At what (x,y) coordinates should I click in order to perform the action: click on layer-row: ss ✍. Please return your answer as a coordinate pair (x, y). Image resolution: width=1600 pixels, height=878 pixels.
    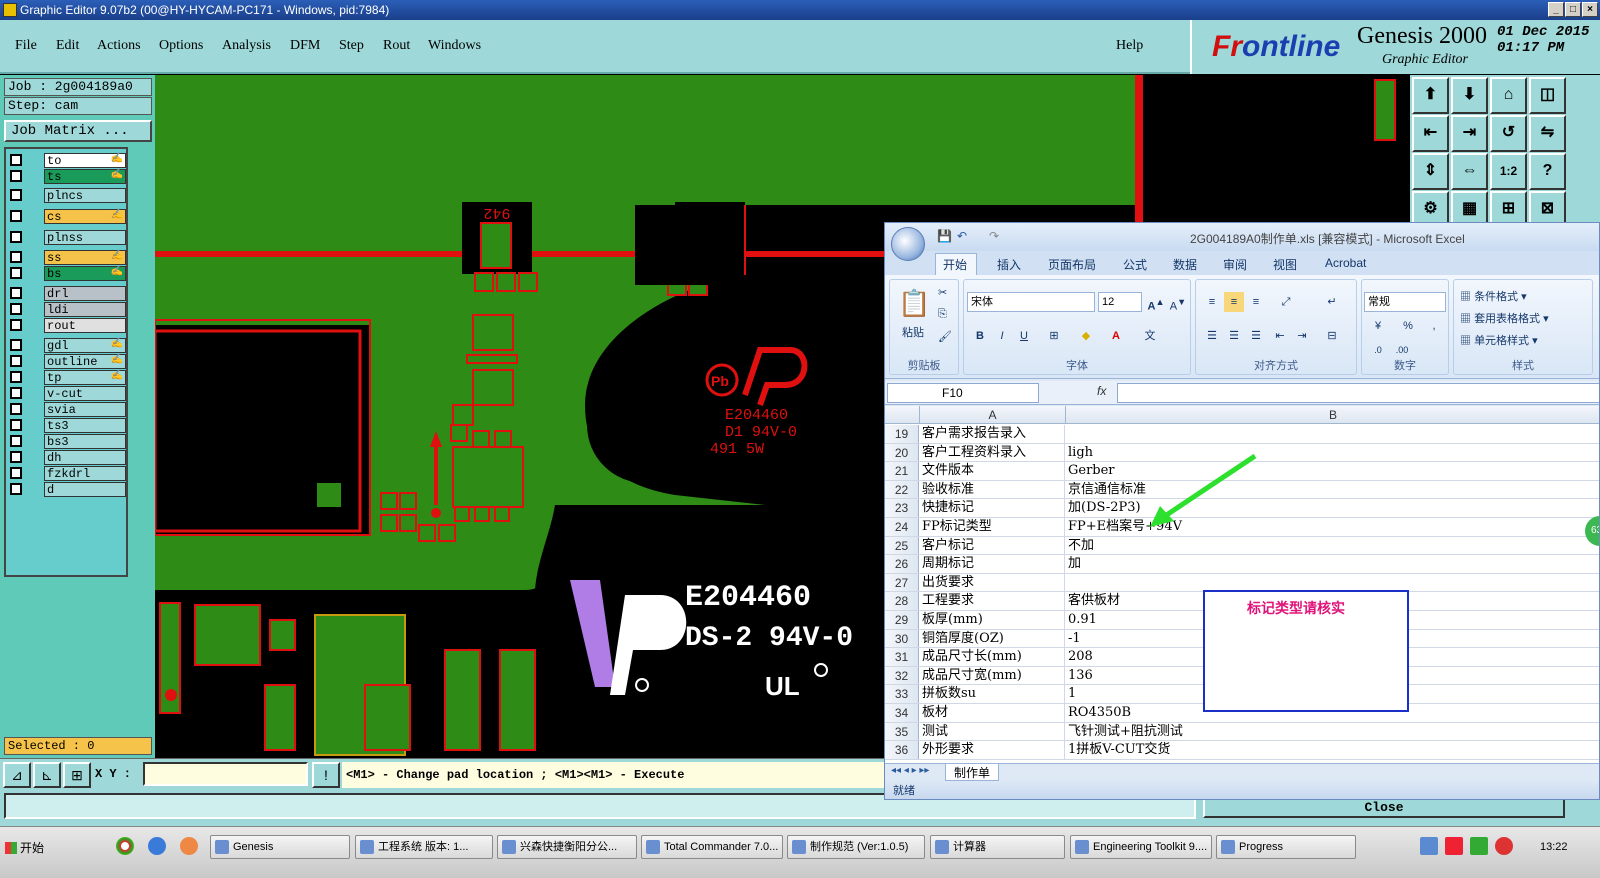
    Looking at the image, I should click on (67, 257).